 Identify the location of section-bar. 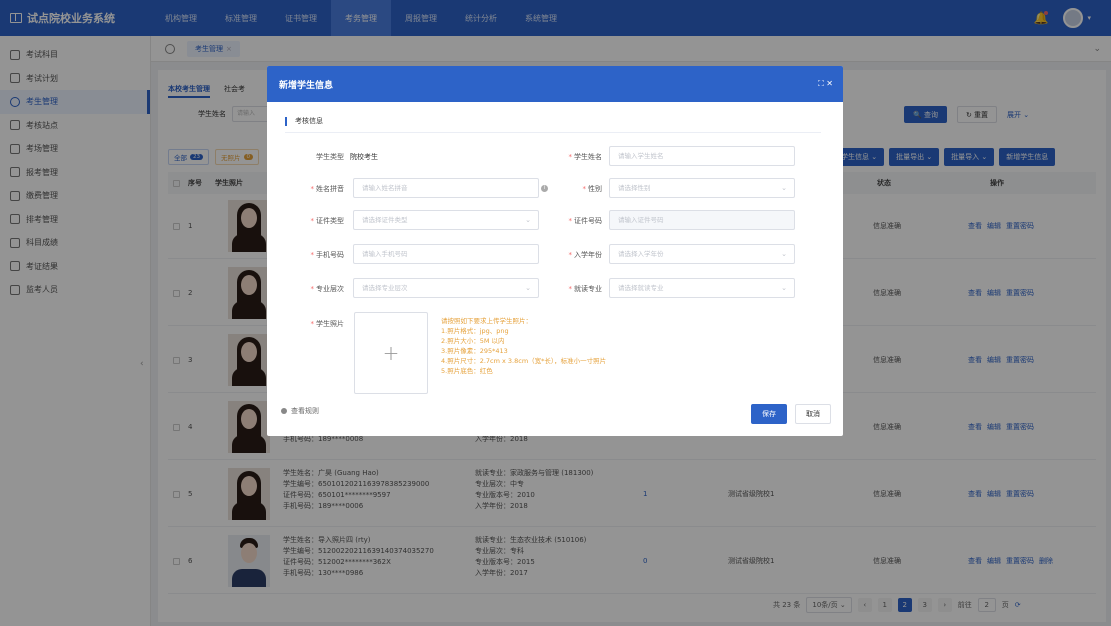
(286, 121).